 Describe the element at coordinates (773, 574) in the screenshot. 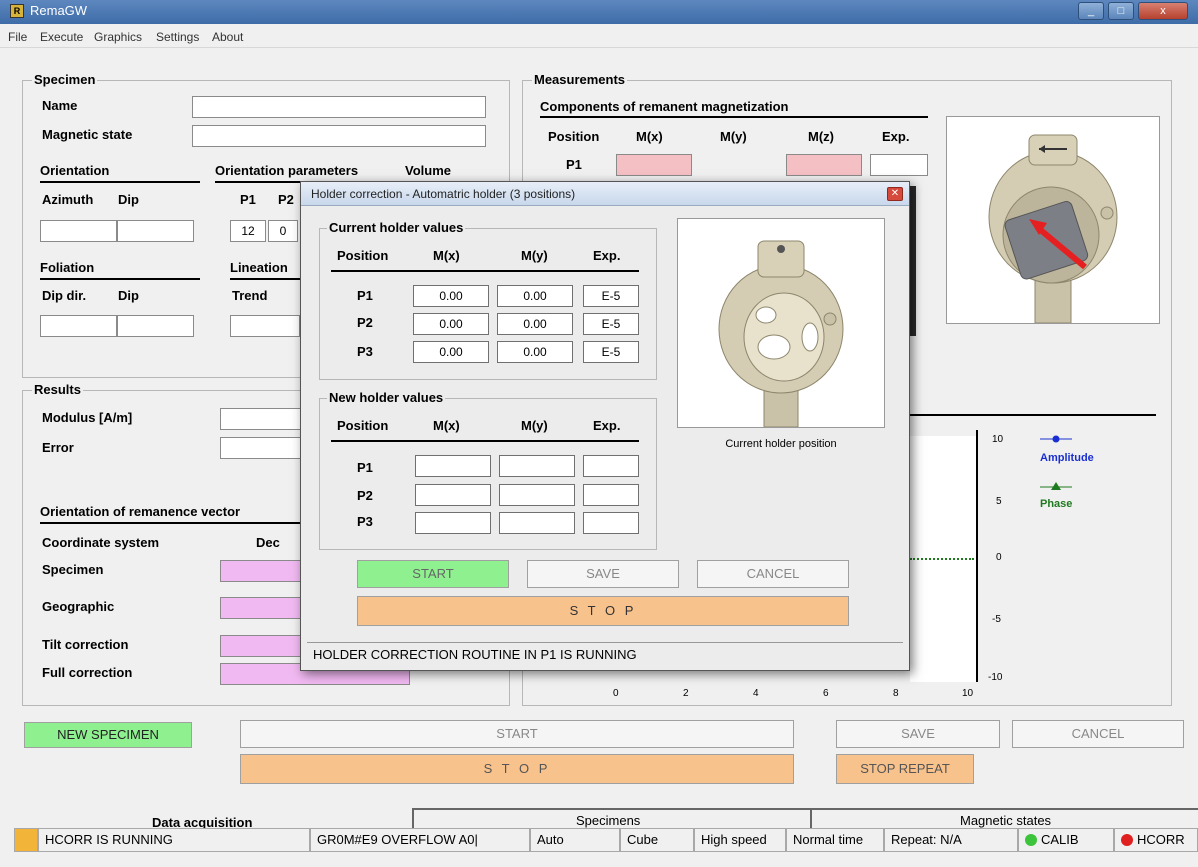

I see `dialog-cancel-button: CANCEL` at that location.